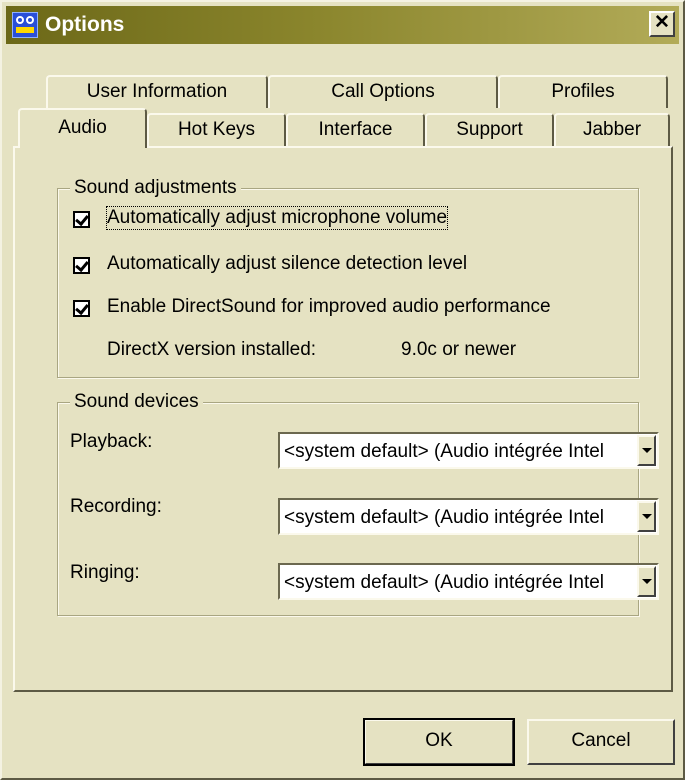 This screenshot has width=685, height=780. What do you see at coordinates (601, 742) in the screenshot?
I see `cancel-button: Cancel` at bounding box center [601, 742].